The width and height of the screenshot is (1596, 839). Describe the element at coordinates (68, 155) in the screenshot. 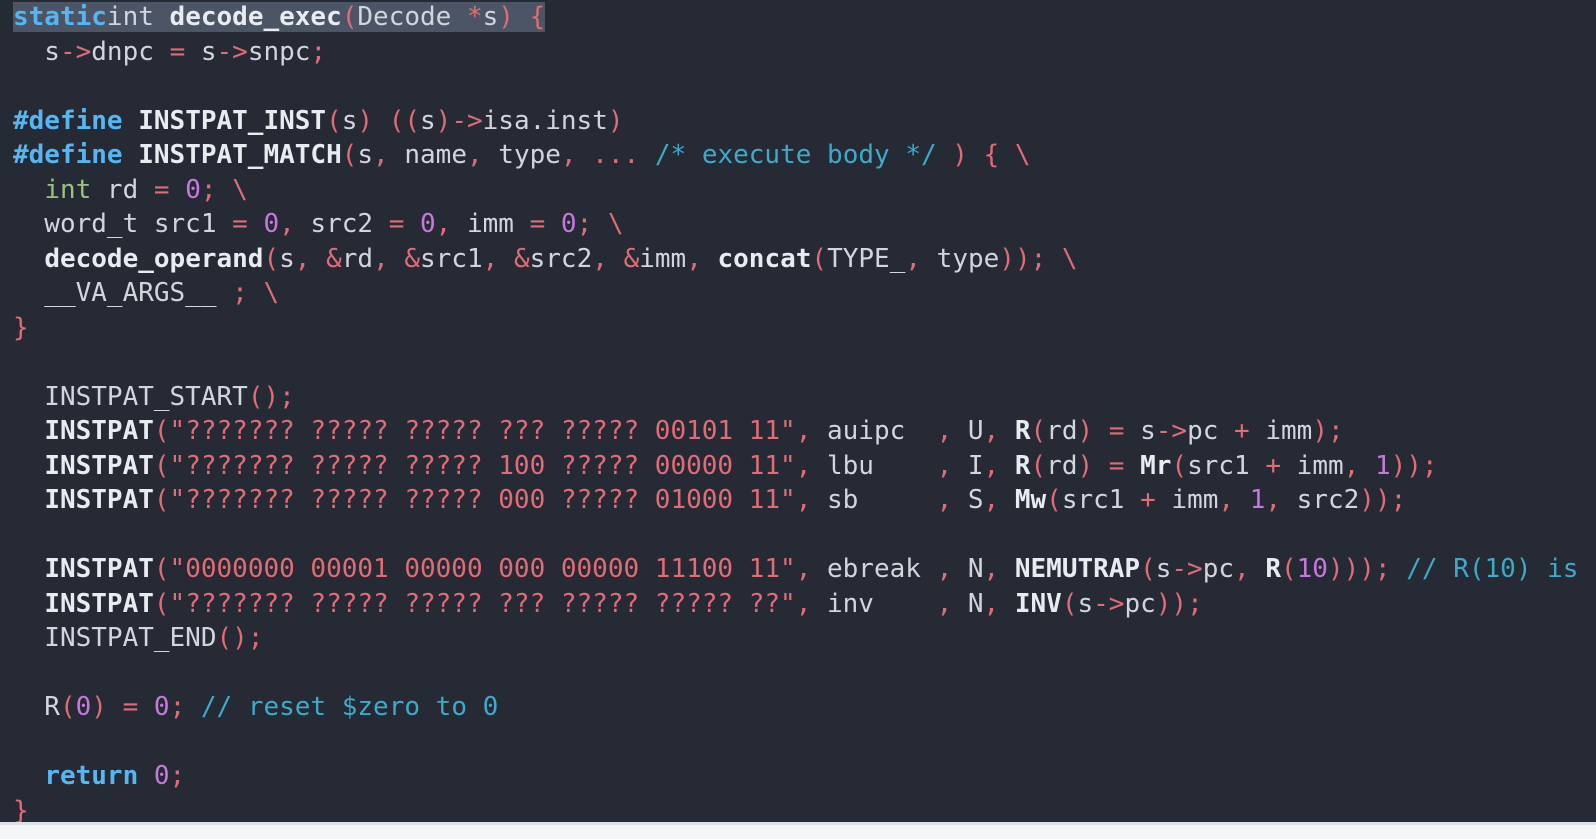

I see `code-token-kw: #define` at that location.